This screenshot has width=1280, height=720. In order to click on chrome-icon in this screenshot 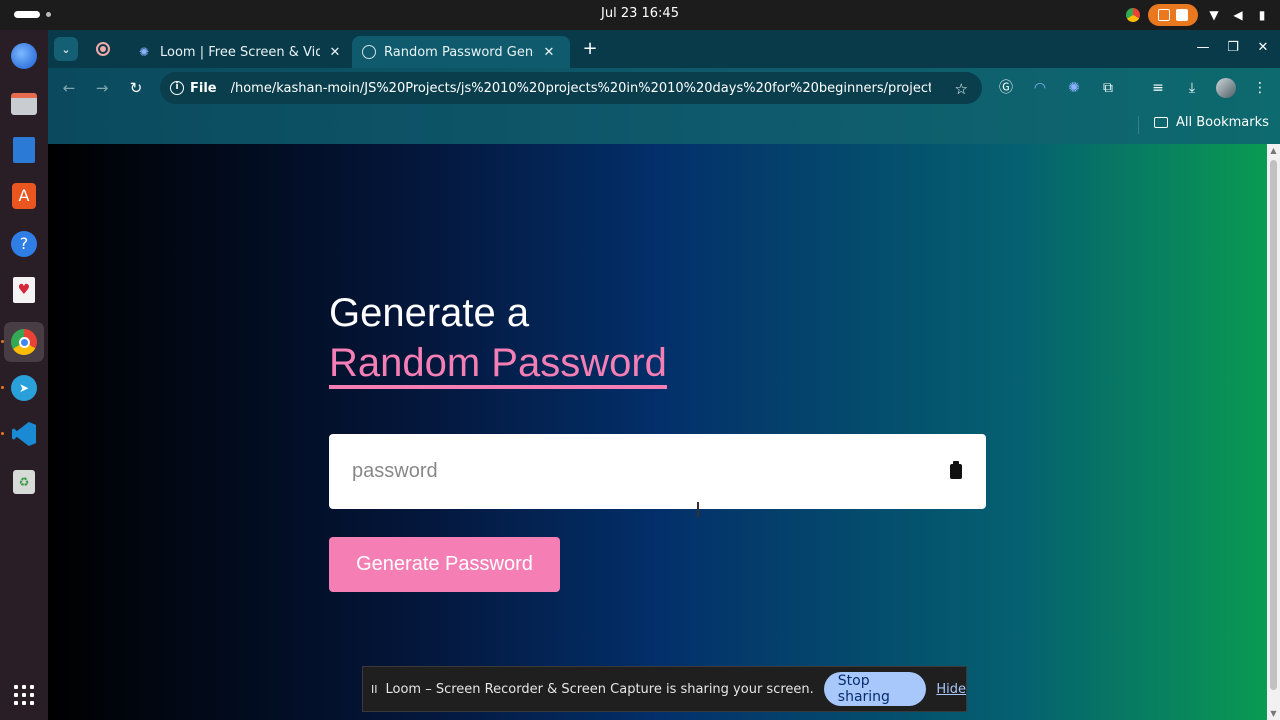, I will do `click(24, 342)`.